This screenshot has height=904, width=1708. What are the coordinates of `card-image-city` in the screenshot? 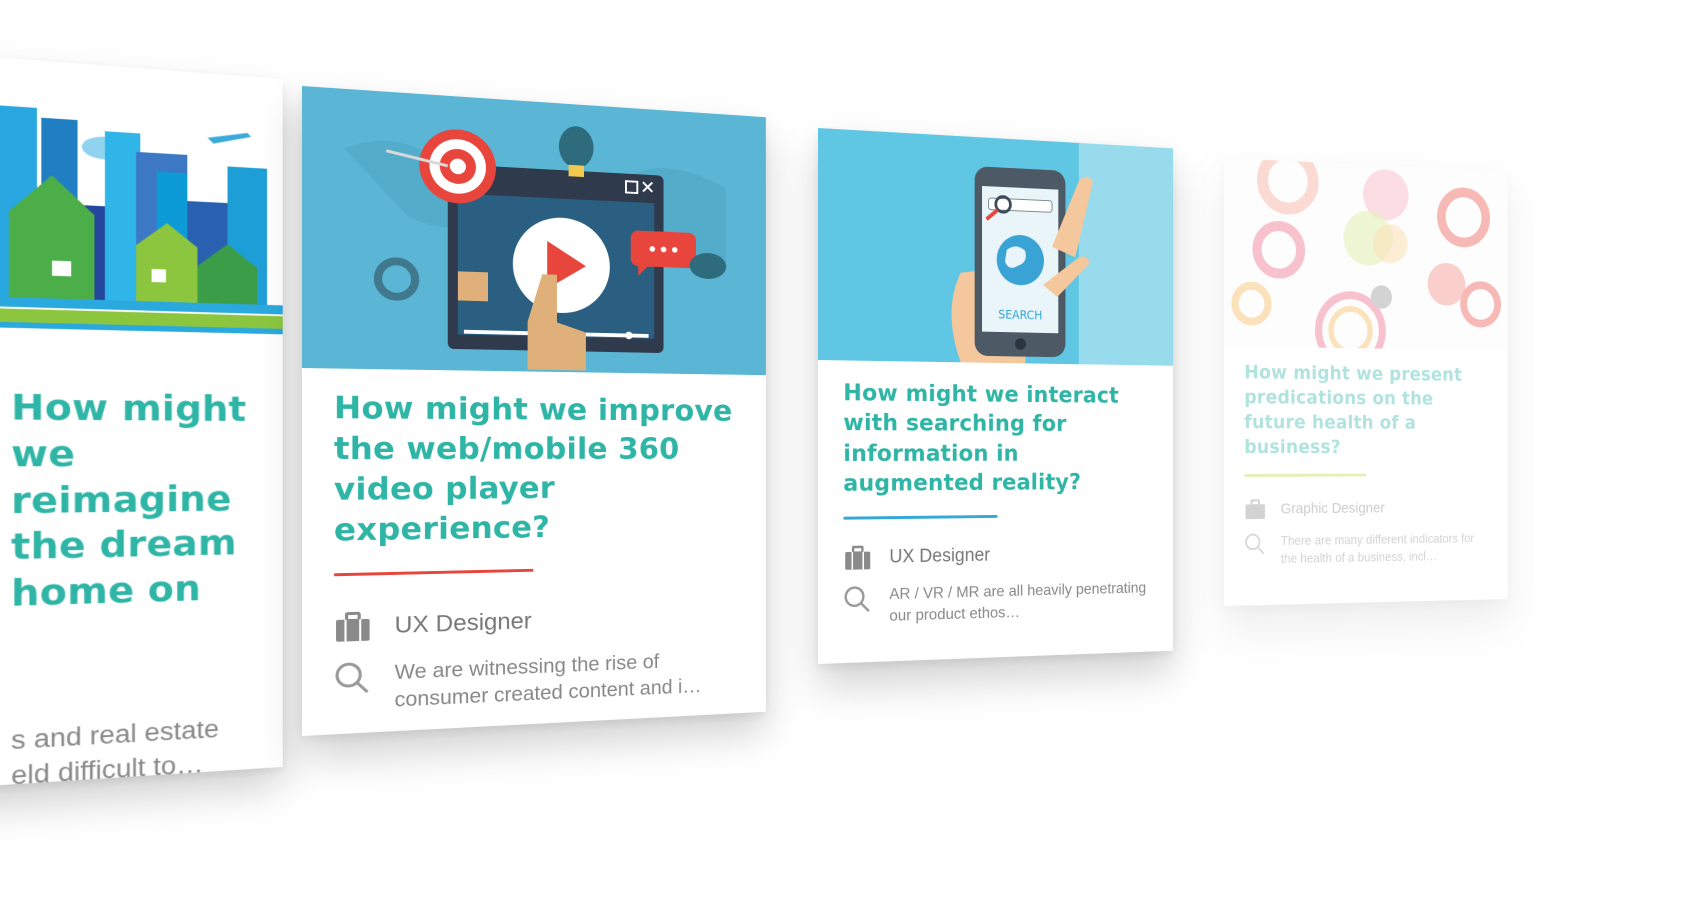 It's located at (141, 200).